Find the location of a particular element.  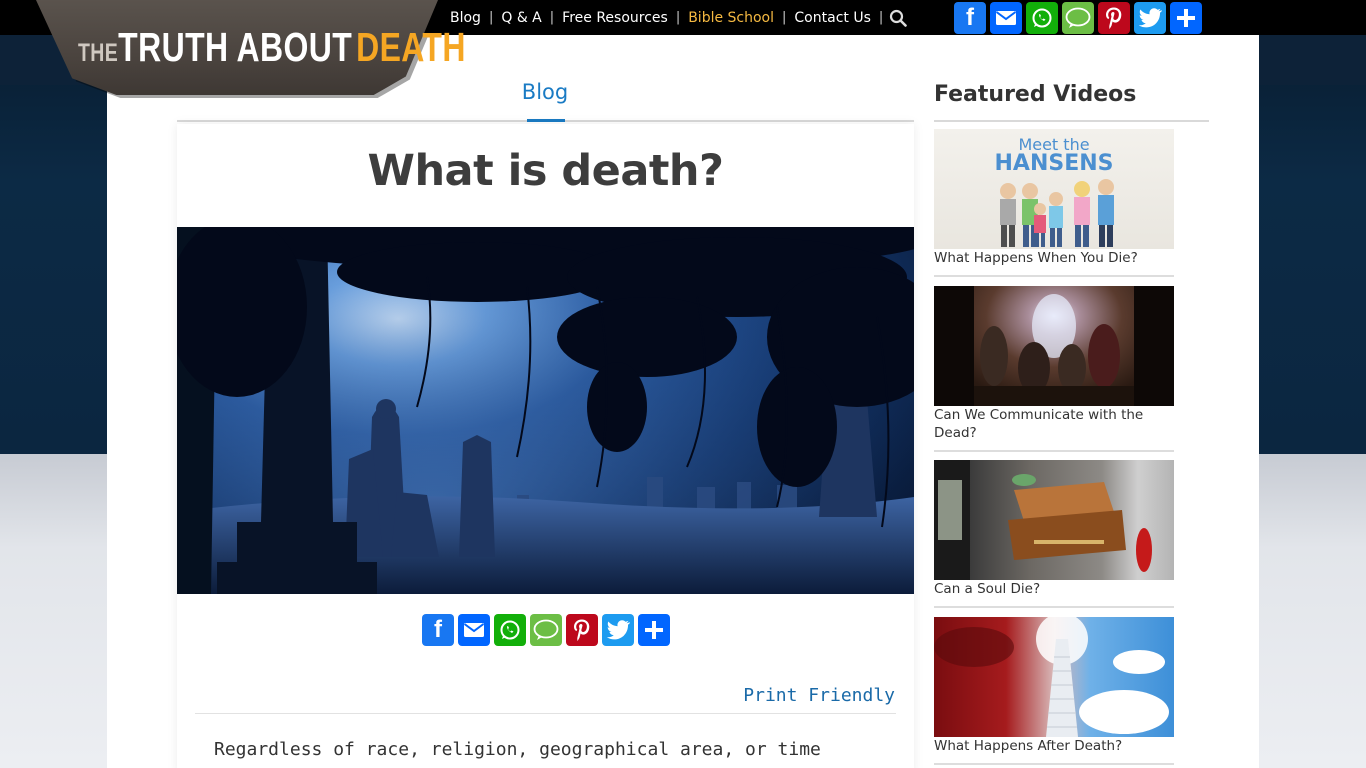

seance-illustration is located at coordinates (1054, 346).